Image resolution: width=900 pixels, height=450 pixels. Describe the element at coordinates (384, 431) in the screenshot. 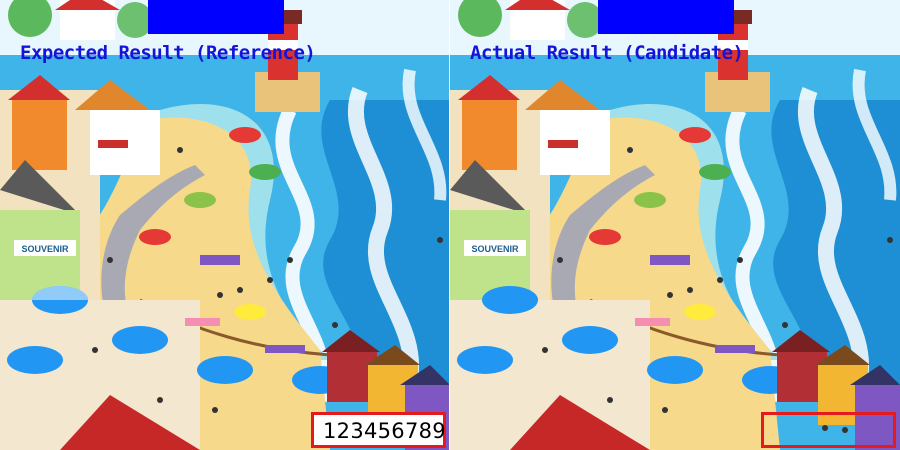

I see `reference-marker-text: 123456789` at that location.